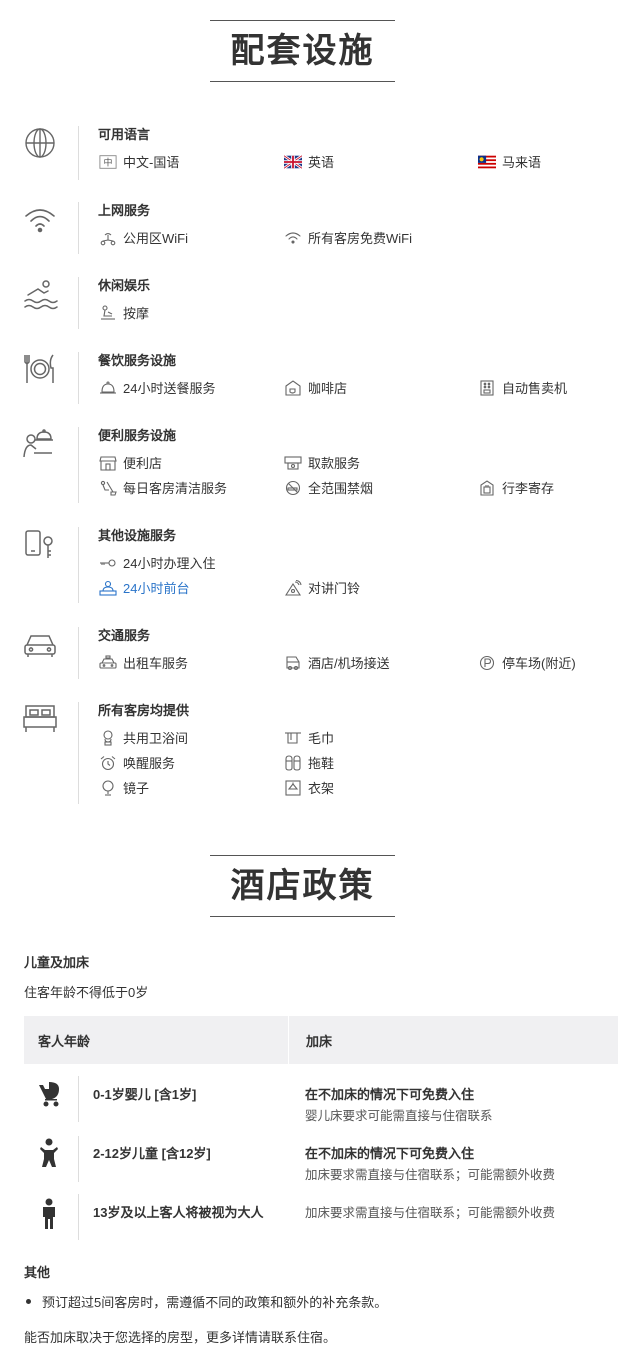 The image size is (620, 1372). Describe the element at coordinates (527, 664) in the screenshot. I see `item-parking: 停车场(附近)` at that location.